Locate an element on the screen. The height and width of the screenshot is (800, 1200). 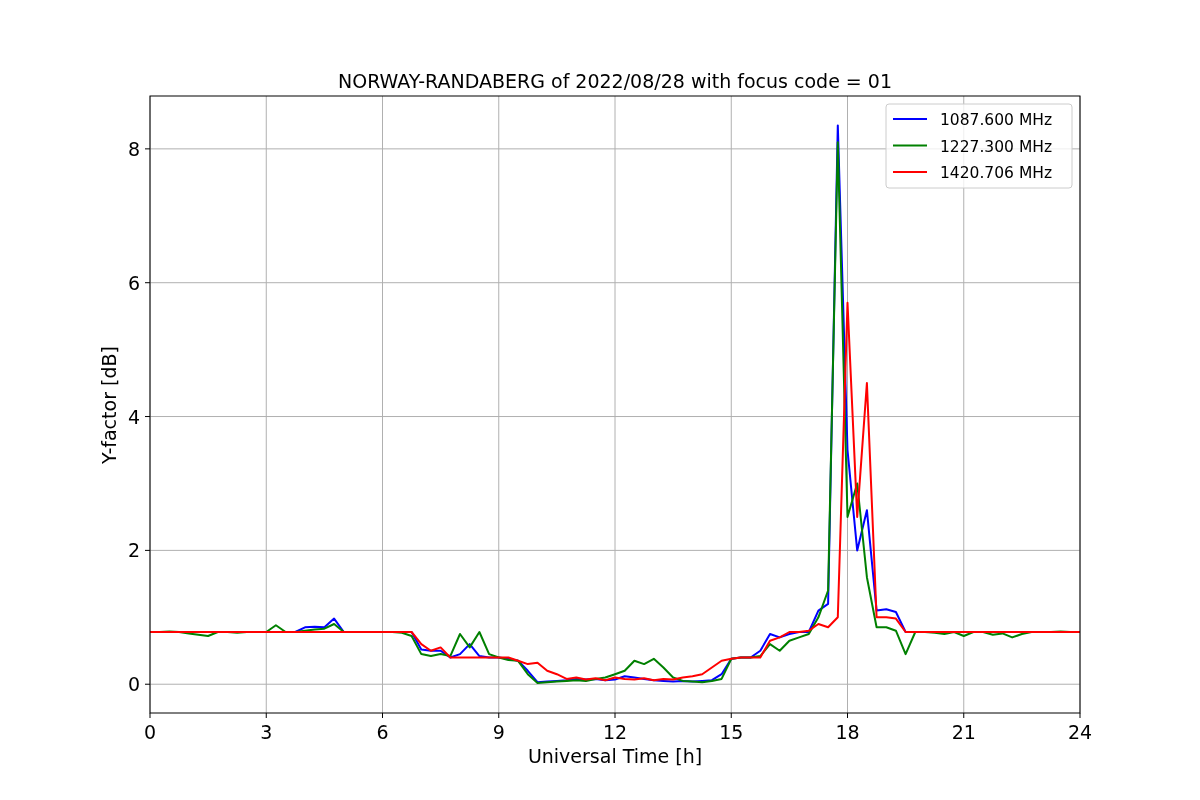
legend-label: 1420.706 MHz is located at coordinates (996, 173).